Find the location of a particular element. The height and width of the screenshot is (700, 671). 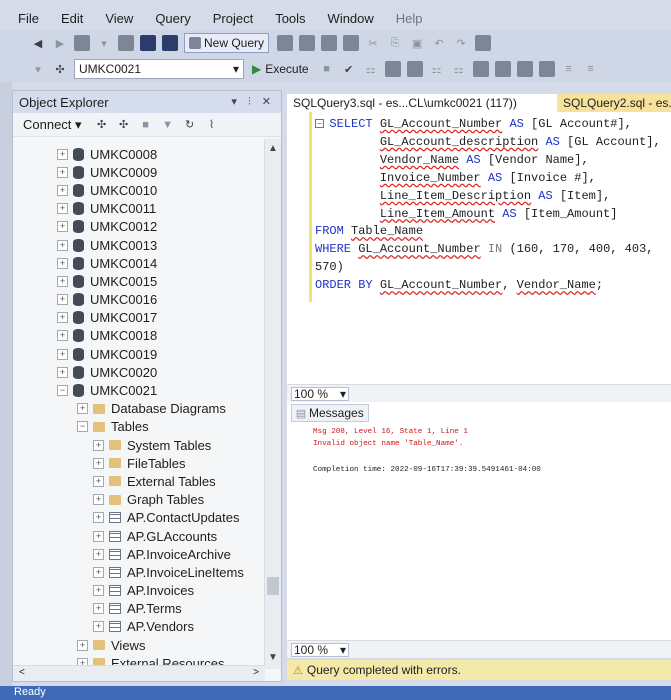

tree-node-folder: + FileTables is located at coordinates (139, 463).